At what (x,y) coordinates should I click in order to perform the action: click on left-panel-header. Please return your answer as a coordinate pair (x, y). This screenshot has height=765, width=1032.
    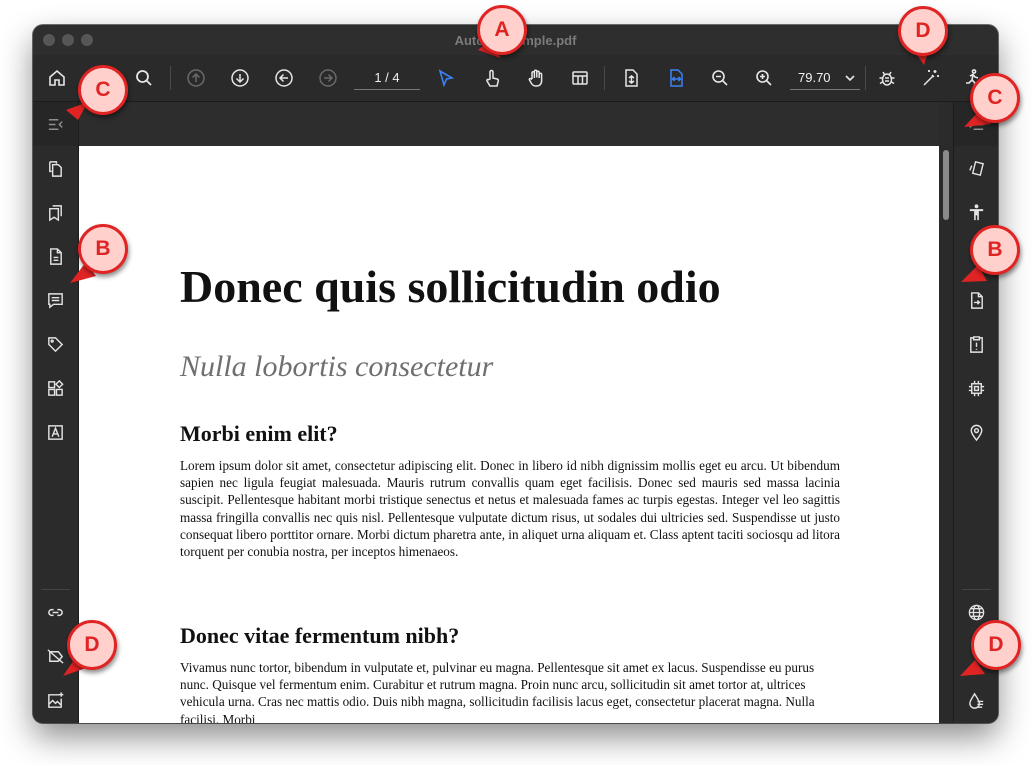
    Looking at the image, I should click on (56, 124).